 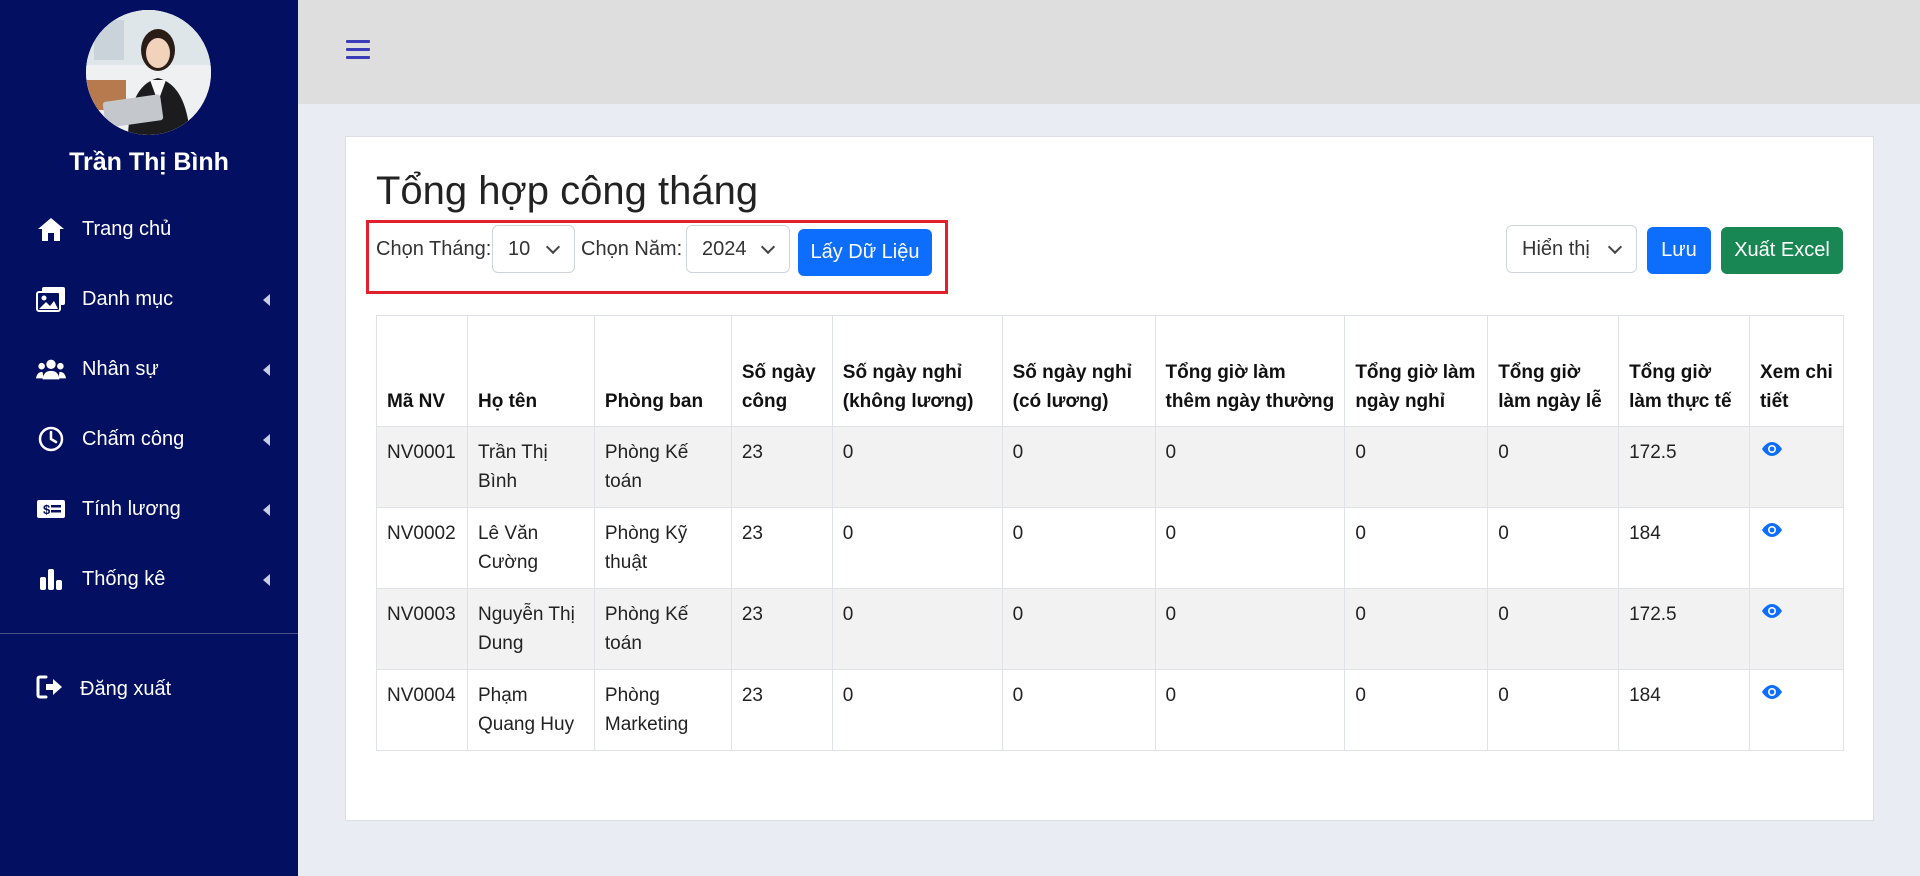 What do you see at coordinates (120, 368) in the screenshot?
I see `sidebar-item-label: Nhân sự` at bounding box center [120, 368].